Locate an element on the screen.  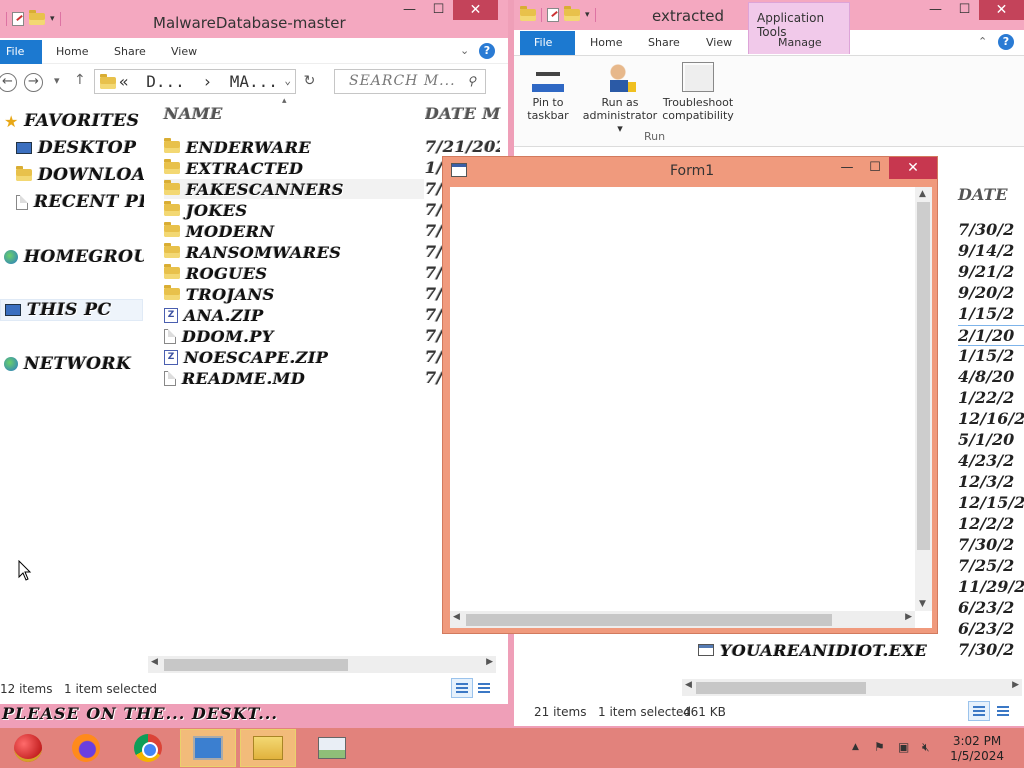
file-row: Z ANA.ZIP is located at coordinates (214, 315).